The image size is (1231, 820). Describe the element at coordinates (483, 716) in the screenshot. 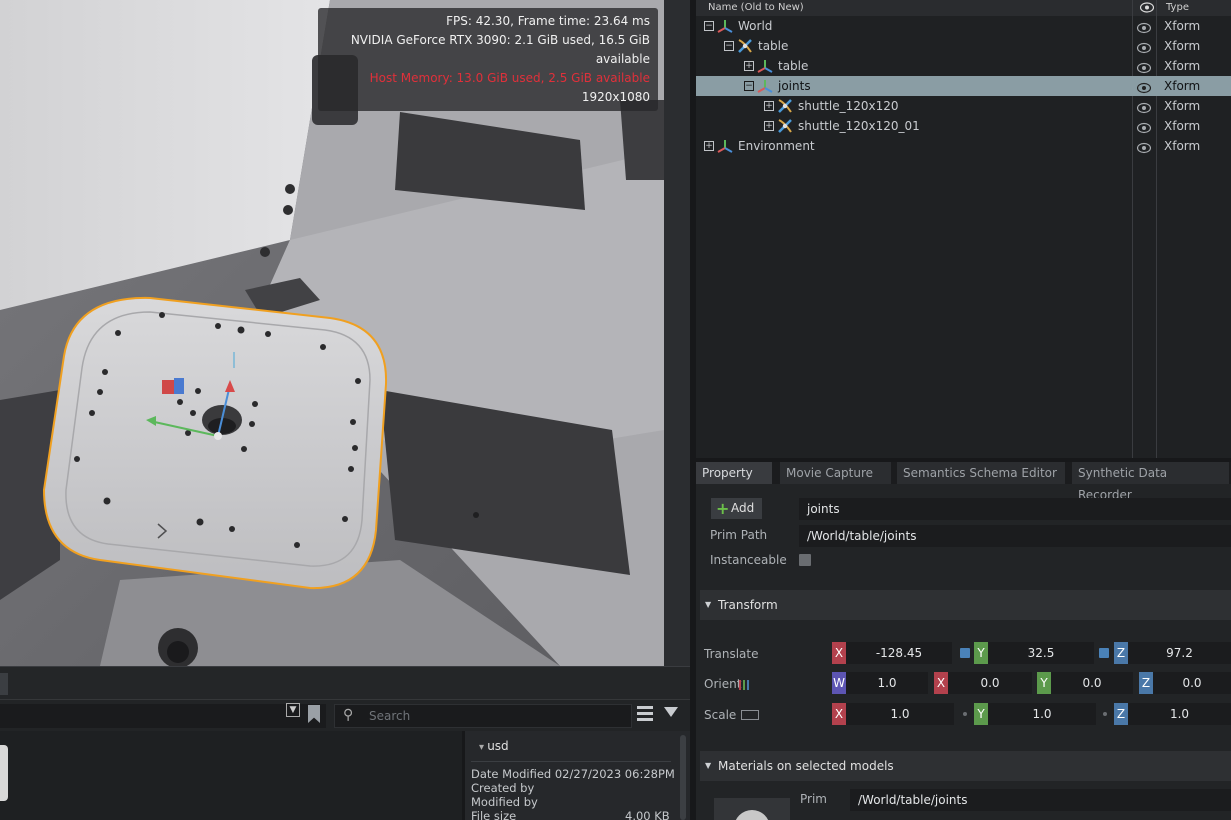

I see `search-field: ⚲ Search` at that location.